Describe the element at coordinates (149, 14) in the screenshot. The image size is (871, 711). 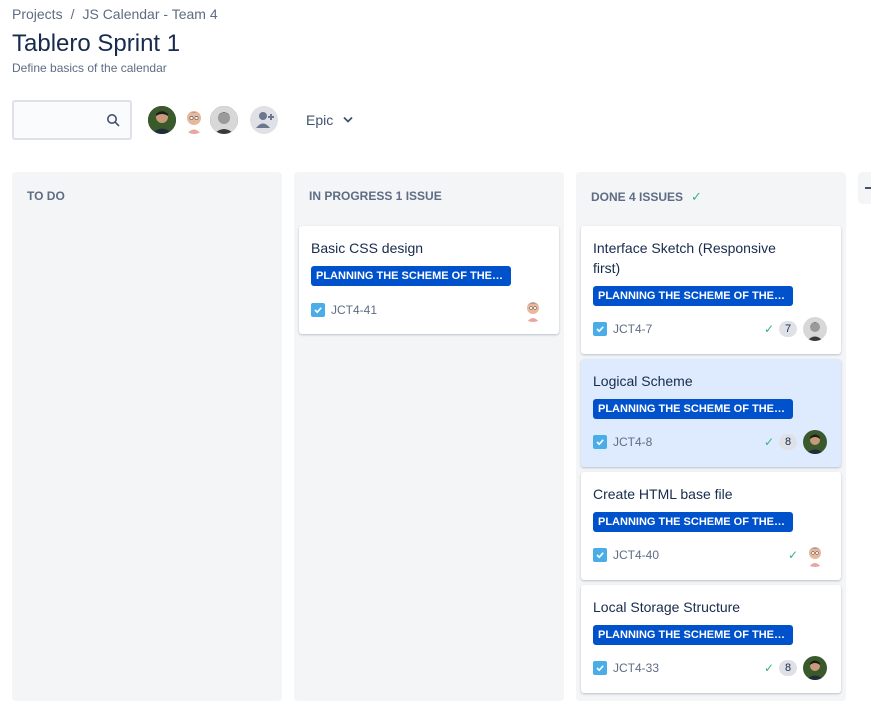
I see `breadcrumb-project-link: JS Calendar - Team 4` at that location.